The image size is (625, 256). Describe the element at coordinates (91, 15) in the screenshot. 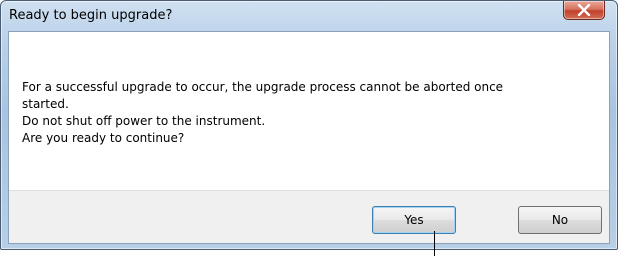

I see `dialog-title: Ready to begin upgrade?` at that location.